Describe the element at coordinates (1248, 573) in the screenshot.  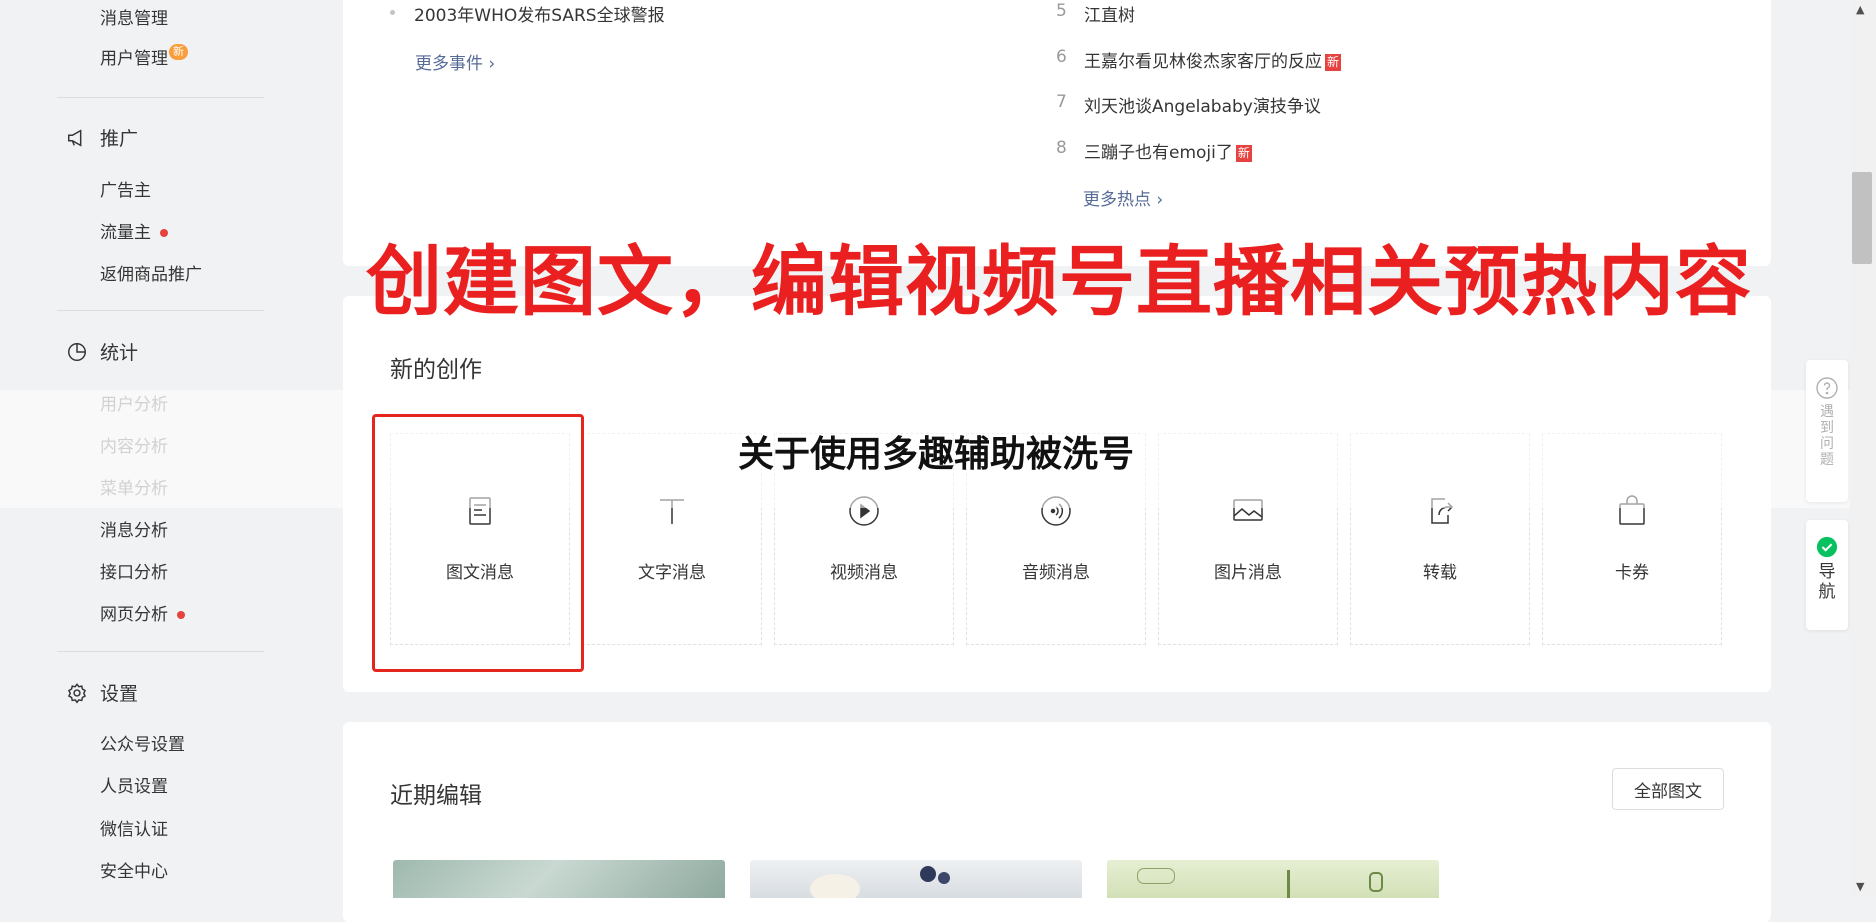
I see `tile-label: 图片消息` at that location.